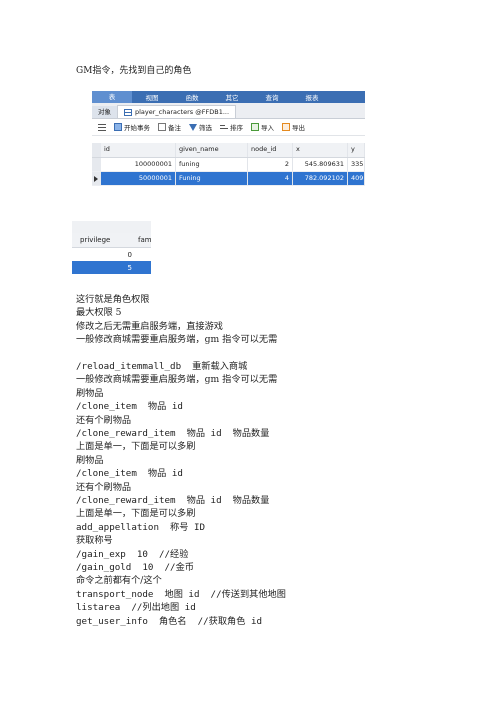  I want to click on begin-transaction-button: 开始事务, so click(132, 127).